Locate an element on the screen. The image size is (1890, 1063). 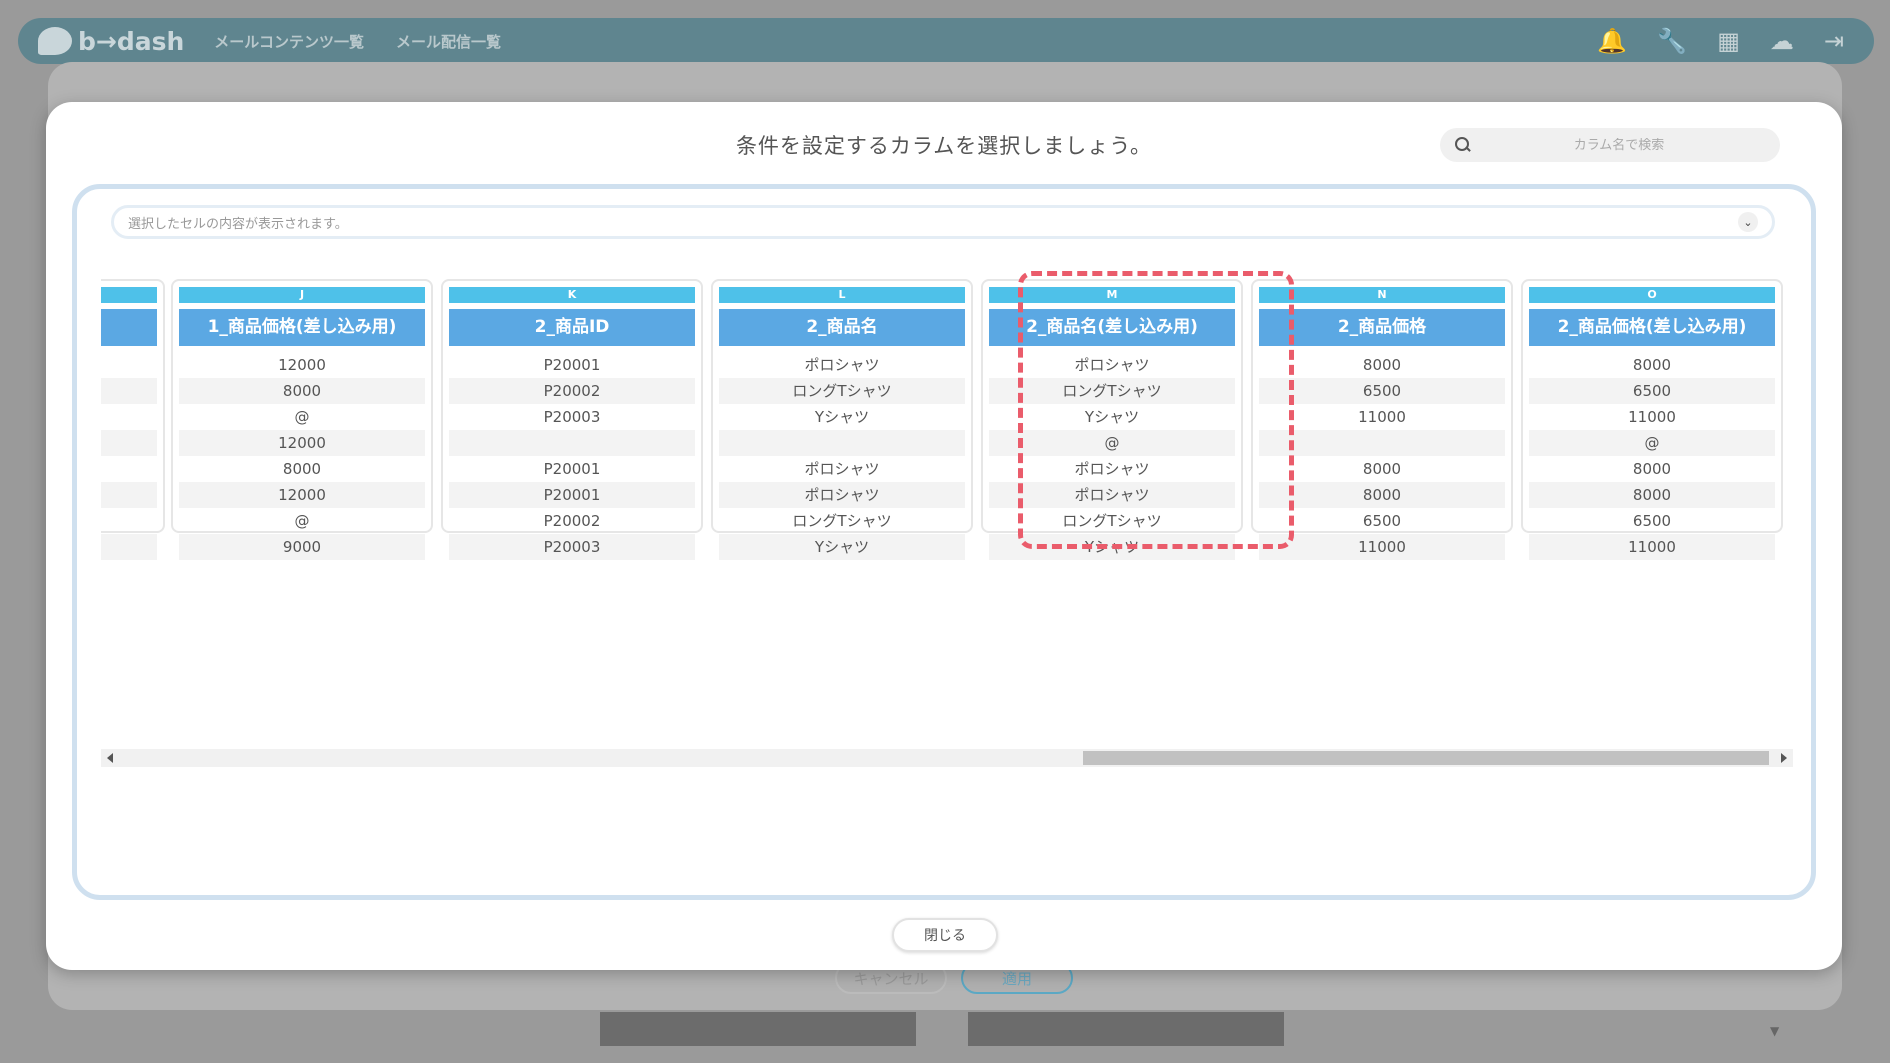
column-letter: N is located at coordinates (1382, 295).